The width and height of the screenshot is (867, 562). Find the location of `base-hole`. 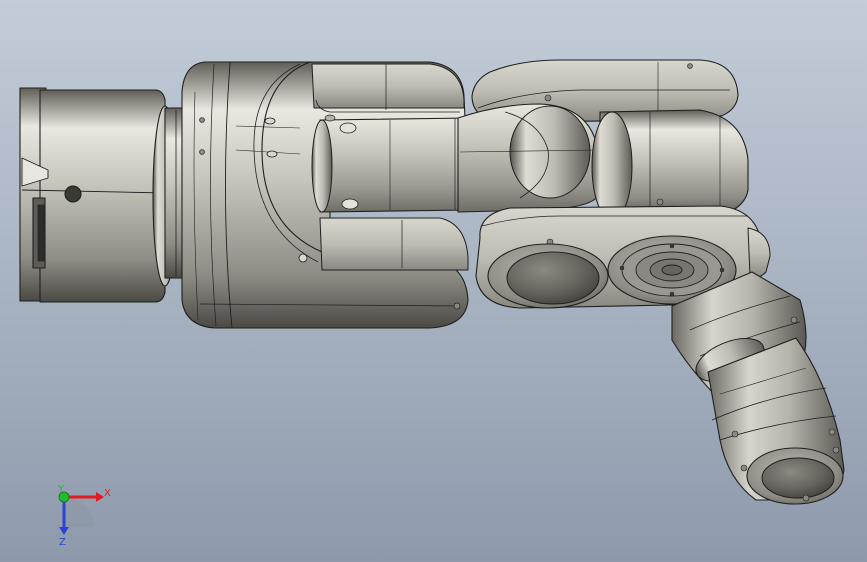

base-hole is located at coordinates (73, 194).